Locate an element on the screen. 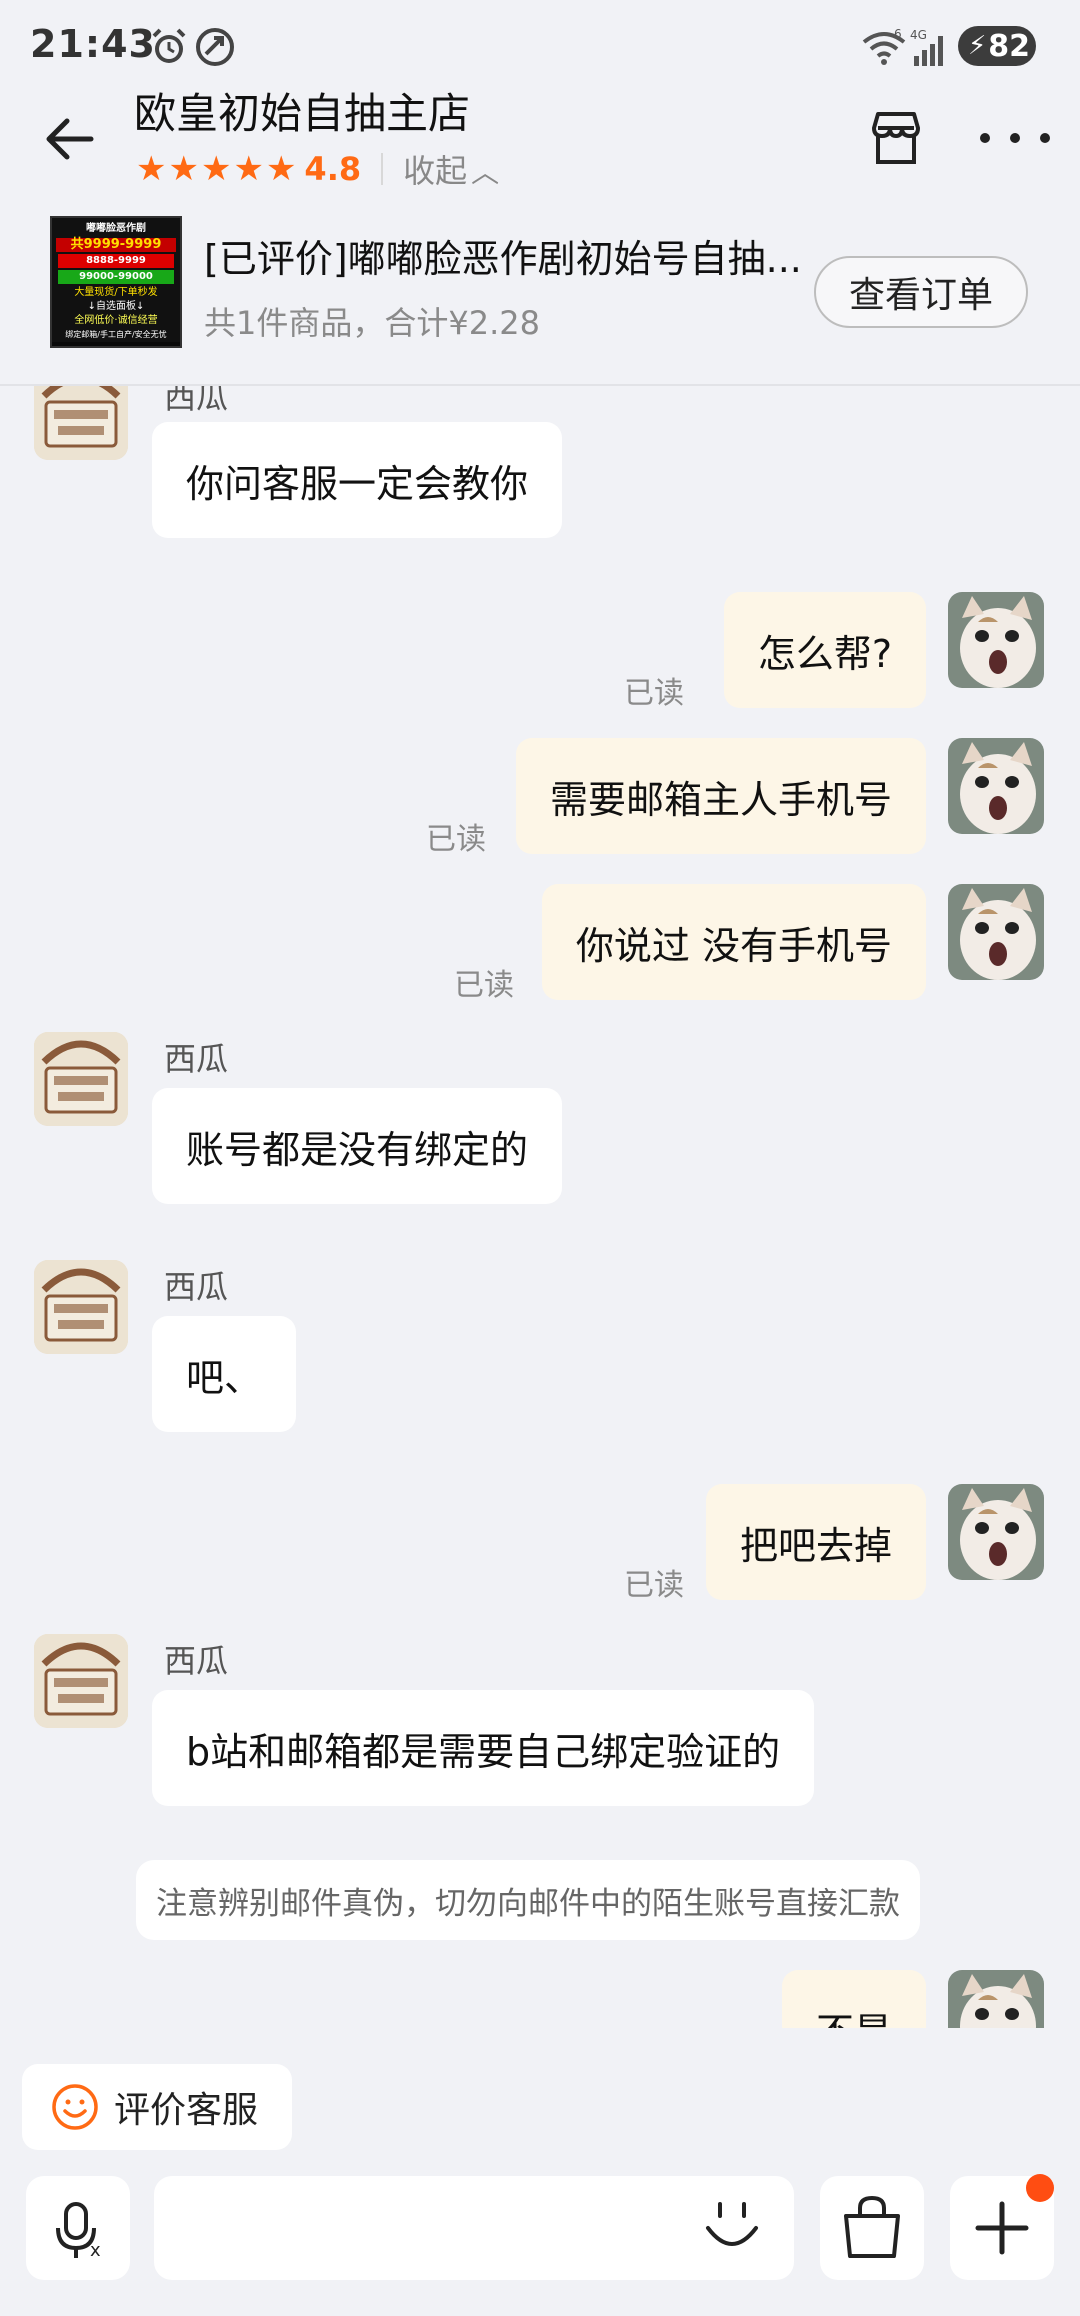 Image resolution: width=1080 pixels, height=2316 pixels. message-bubble: b站和邮箱都是需要自己绑定验证的 is located at coordinates (483, 1748).